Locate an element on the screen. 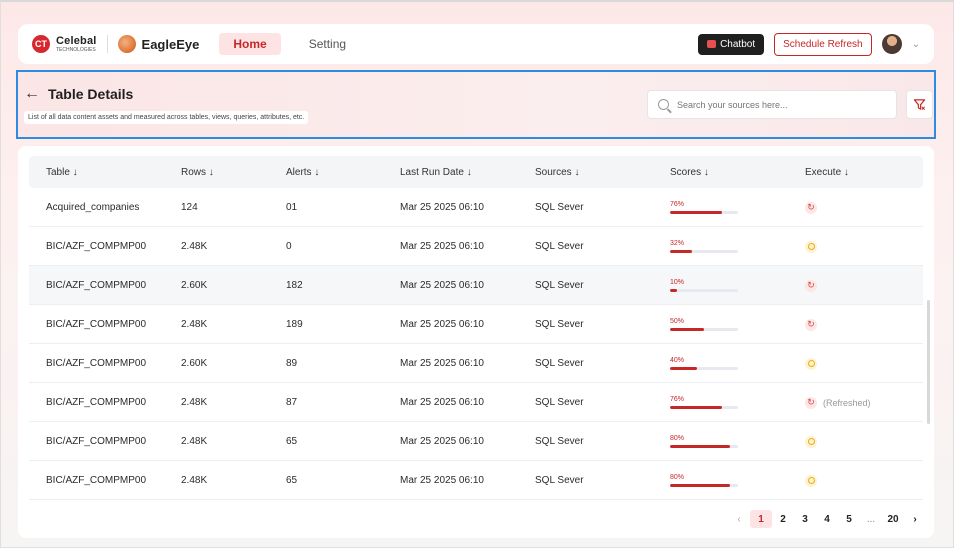  tab-home: Home is located at coordinates (250, 44).